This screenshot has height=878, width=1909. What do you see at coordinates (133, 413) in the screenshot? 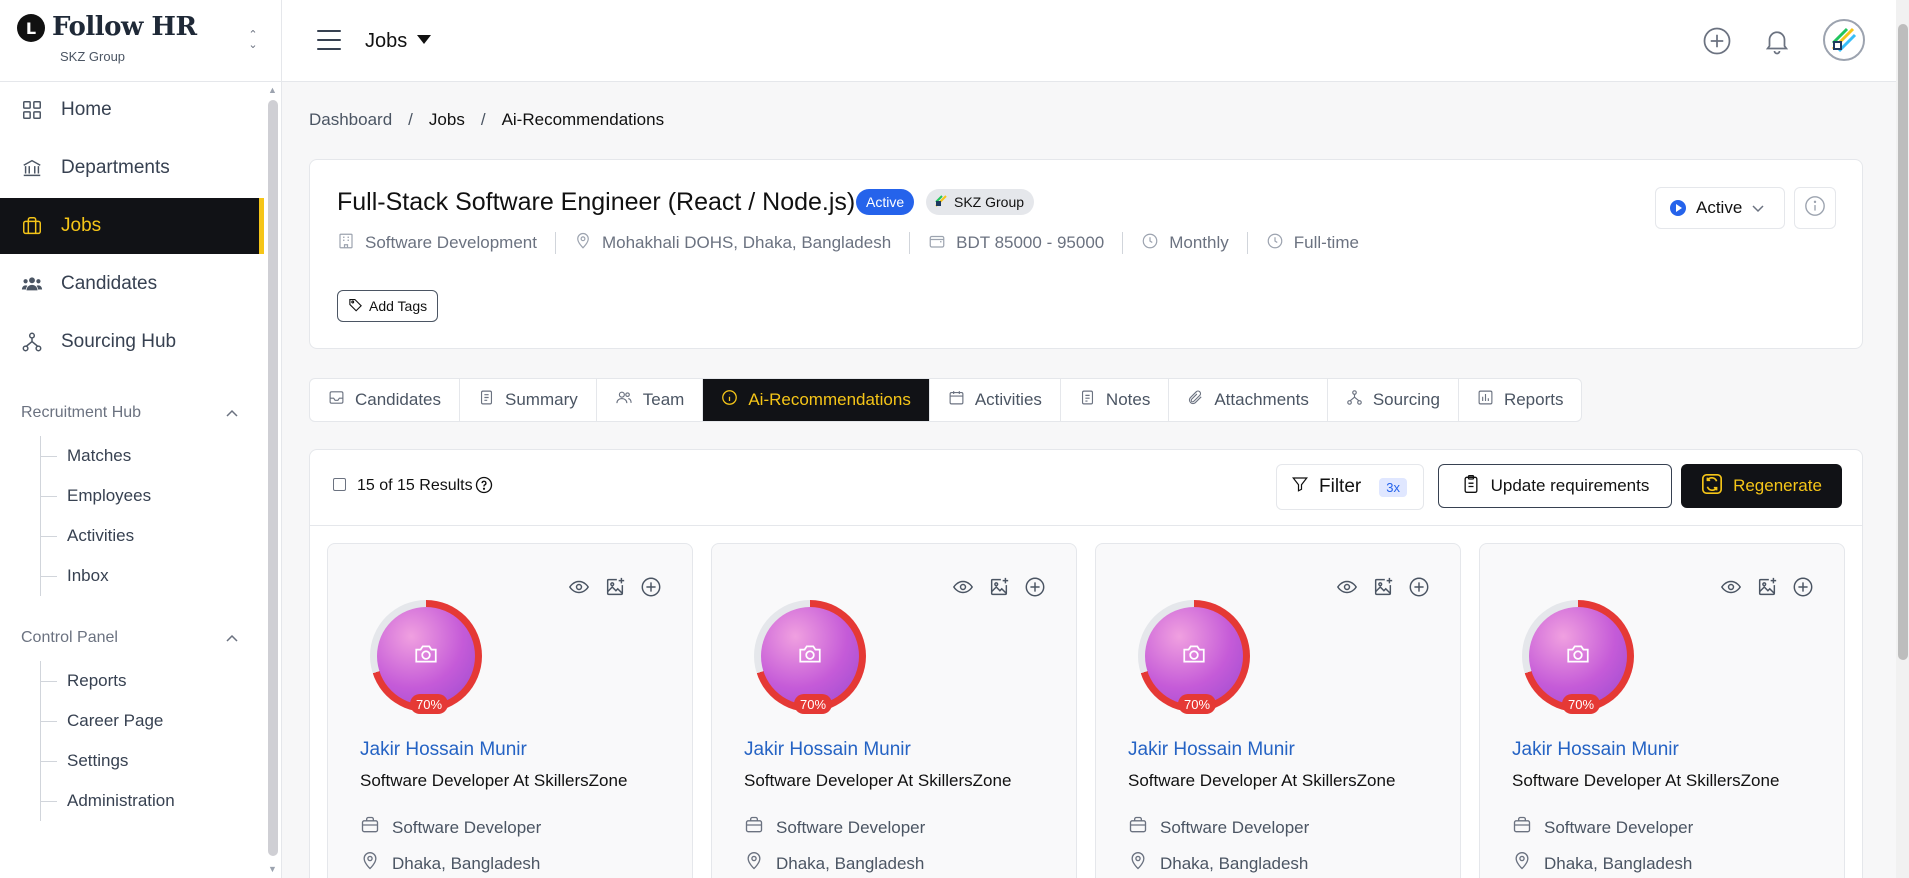
I see `section-toggle-recruitment-hub: Recruitment Hub` at bounding box center [133, 413].